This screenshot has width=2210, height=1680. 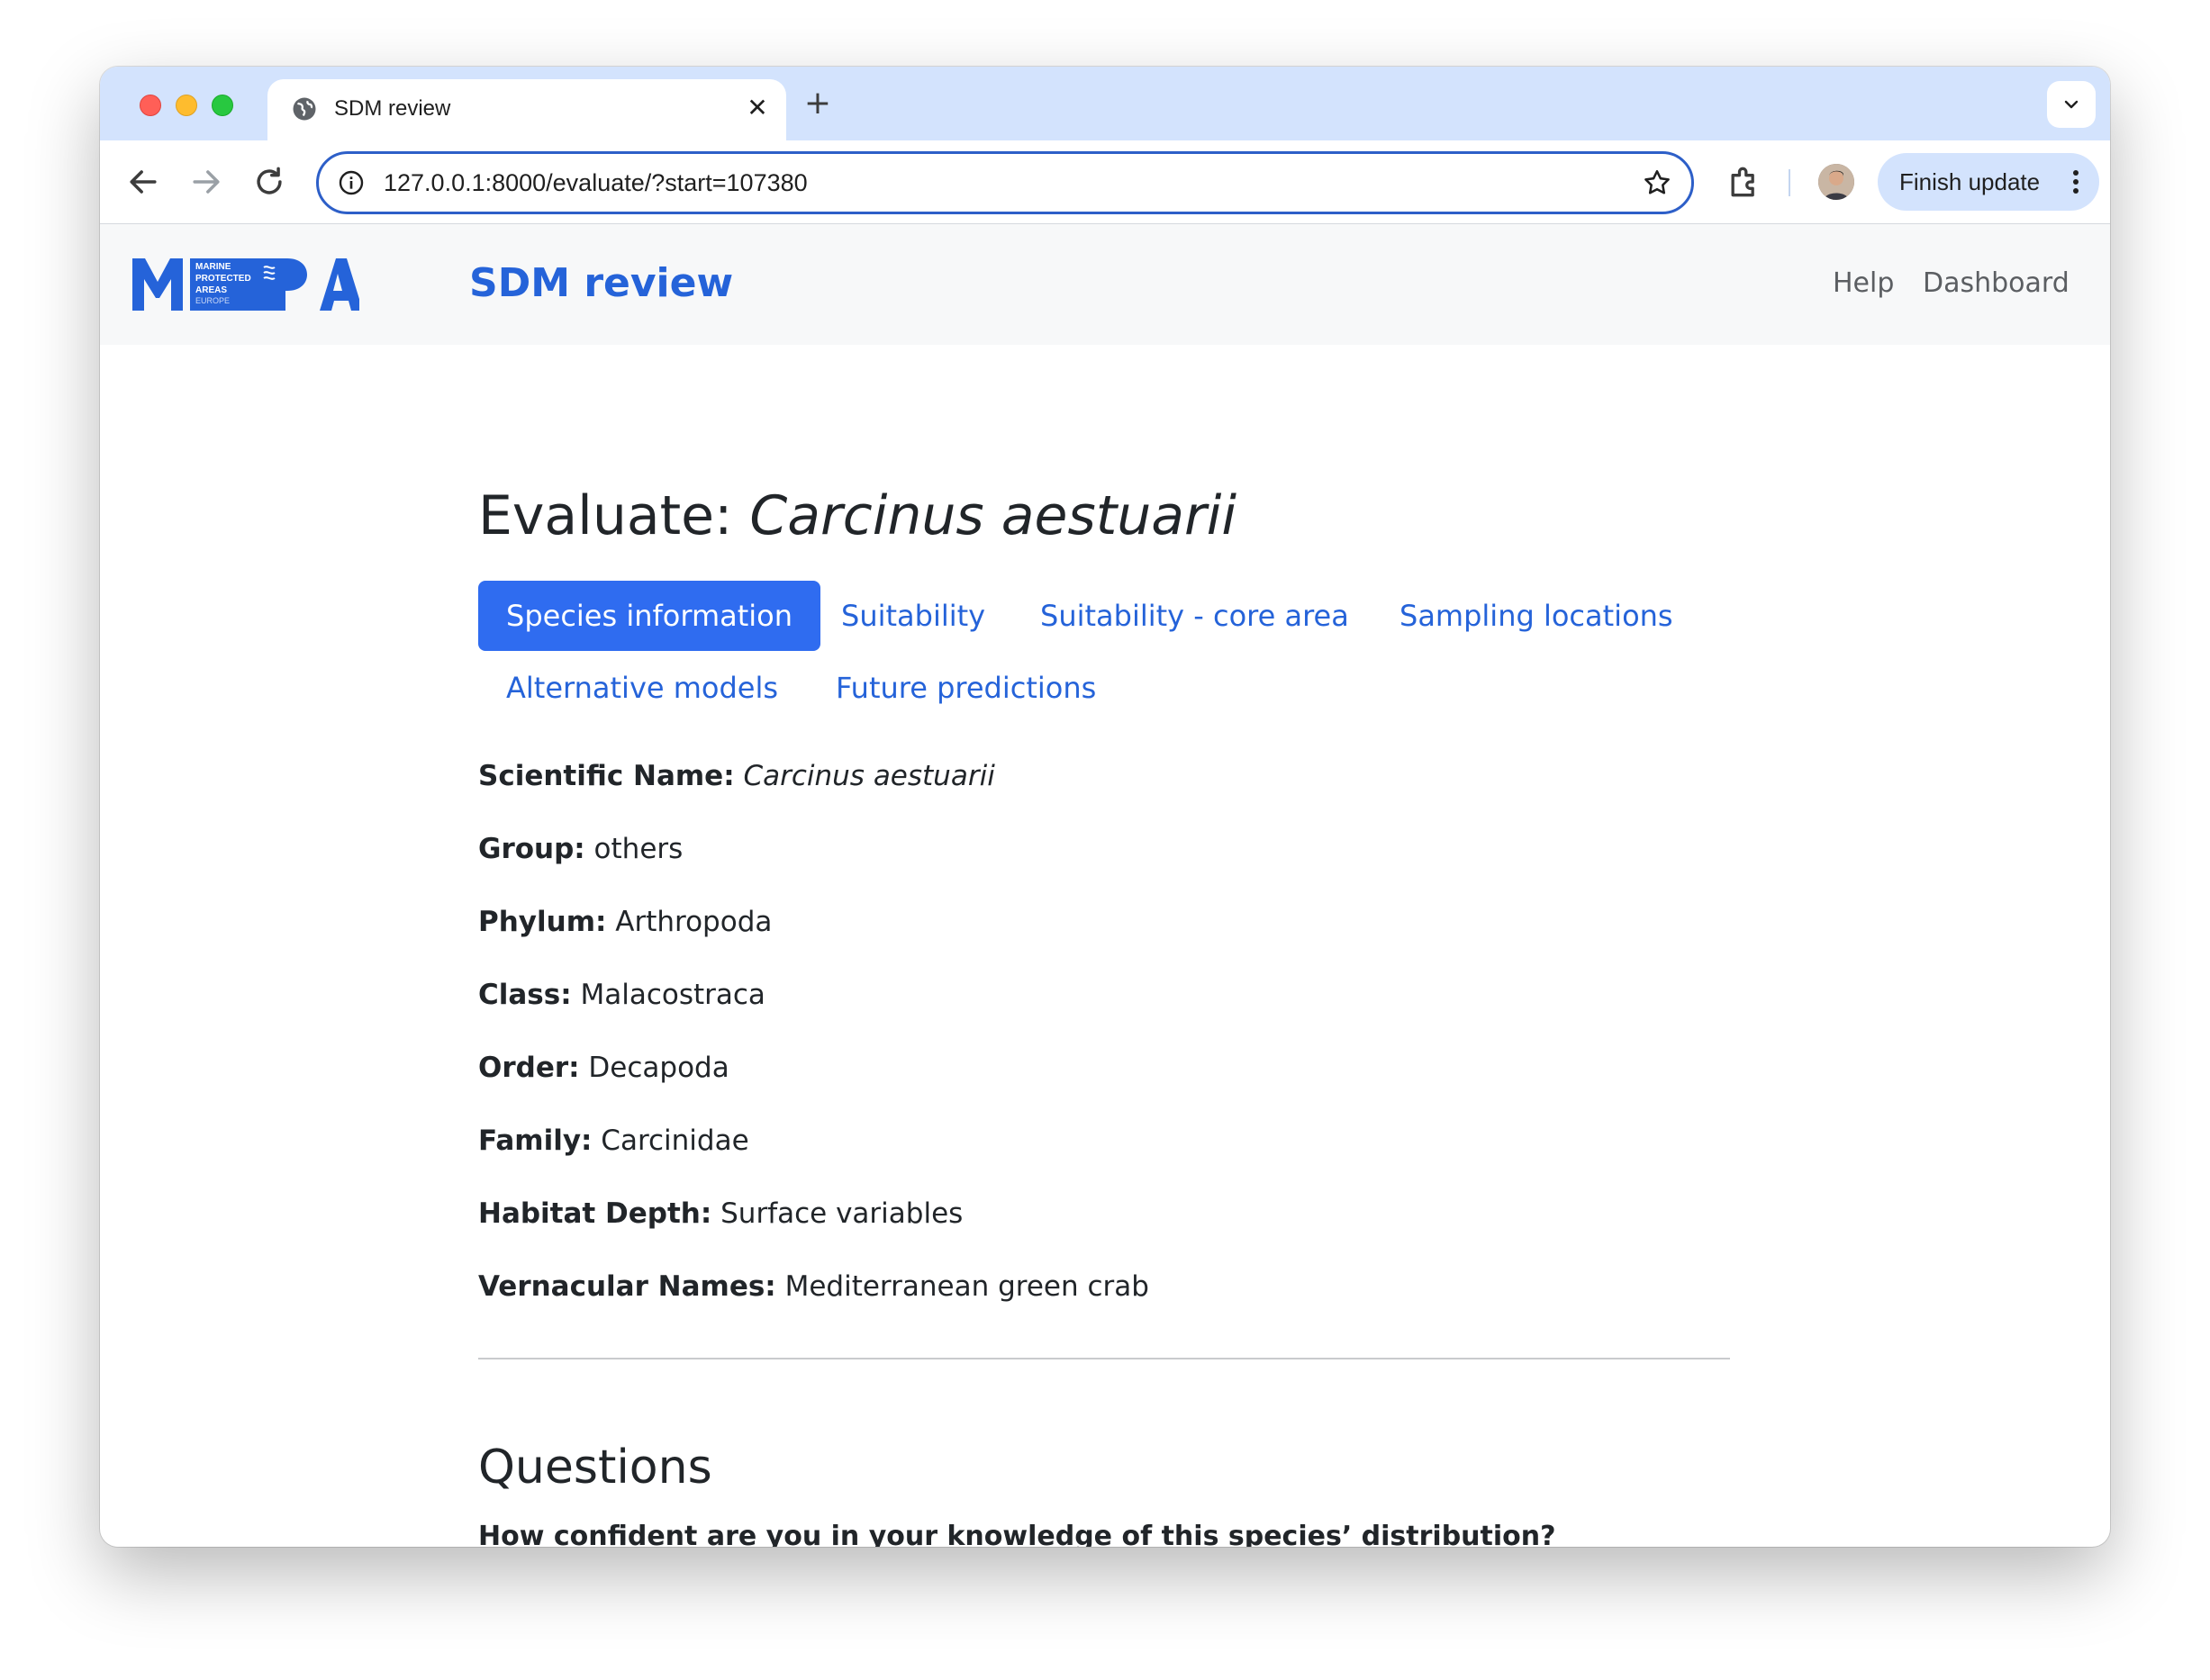 I want to click on mpa-logo: MARINE PROTECTED AREAS EUROPE, so click(x=247, y=284).